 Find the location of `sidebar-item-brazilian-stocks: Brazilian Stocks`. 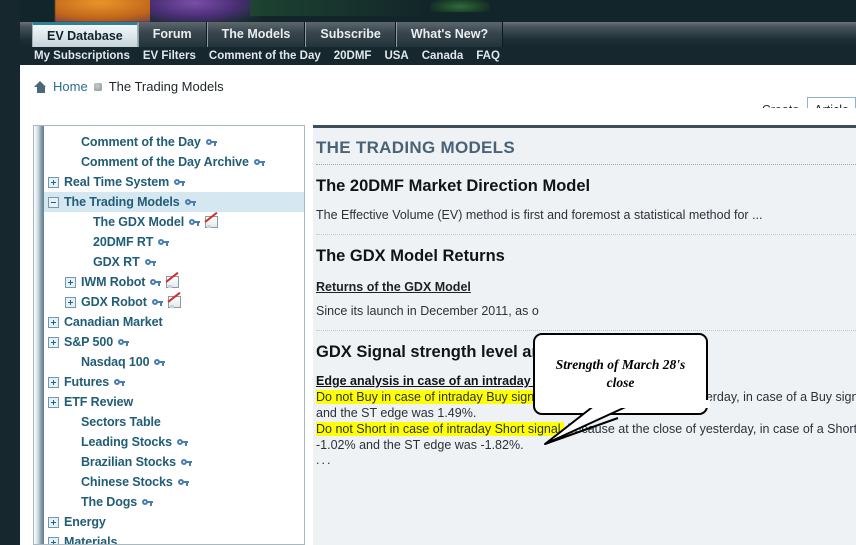

sidebar-item-brazilian-stocks: Brazilian Stocks is located at coordinates (174, 462).